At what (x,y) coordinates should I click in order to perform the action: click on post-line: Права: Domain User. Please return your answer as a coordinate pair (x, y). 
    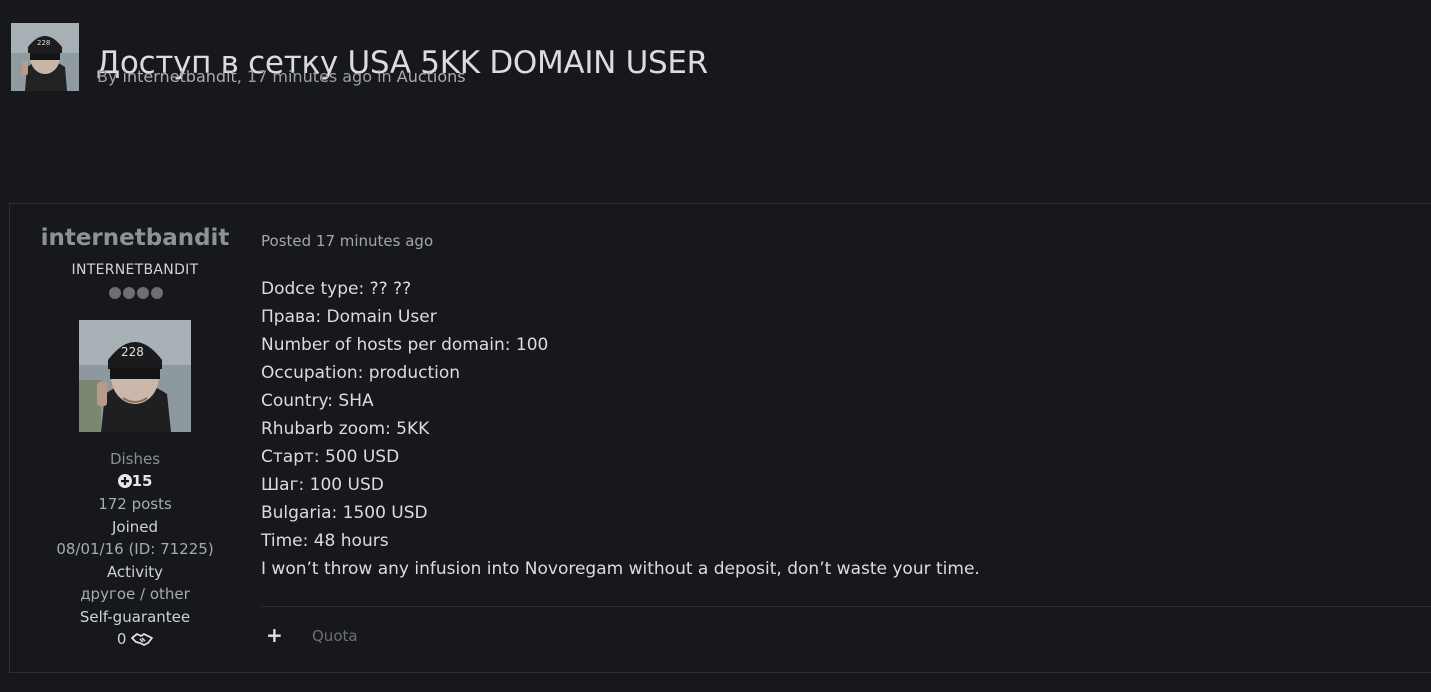
    Looking at the image, I should click on (349, 317).